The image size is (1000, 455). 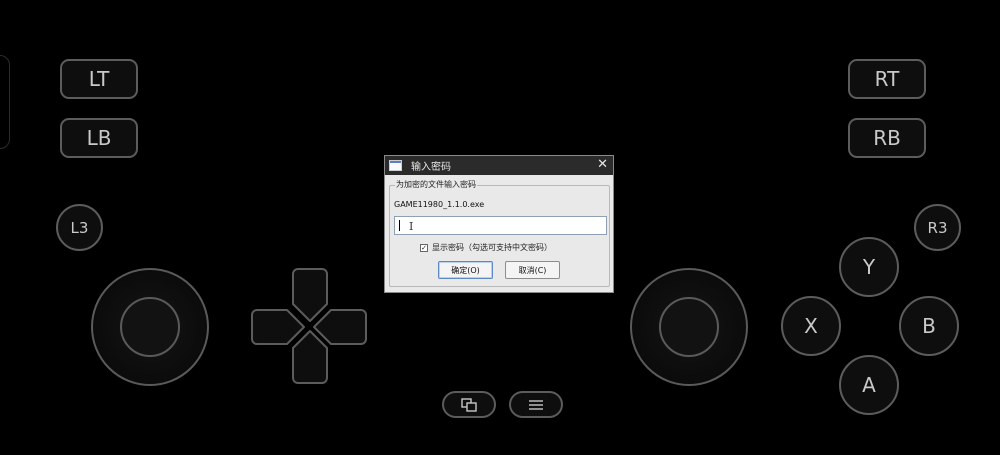 I want to click on view-windows-icon, so click(x=469, y=404).